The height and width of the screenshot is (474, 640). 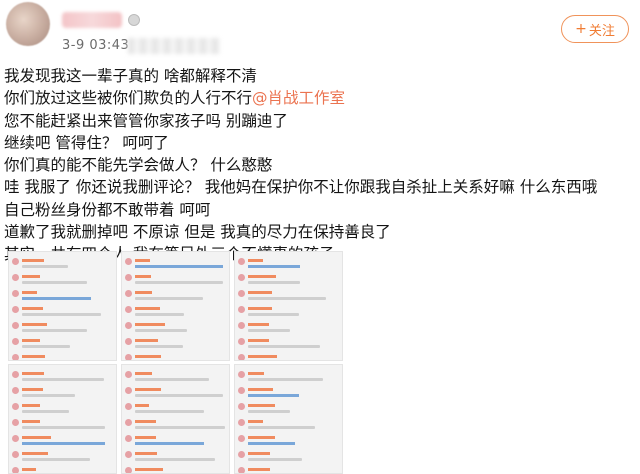 I want to click on mention-link: @肖战工作室, so click(x=298, y=98).